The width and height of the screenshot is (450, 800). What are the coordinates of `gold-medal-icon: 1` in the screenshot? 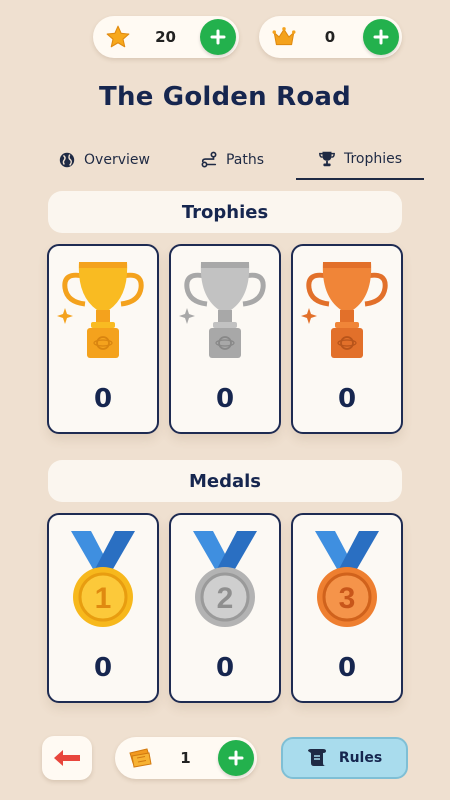 It's located at (103, 579).